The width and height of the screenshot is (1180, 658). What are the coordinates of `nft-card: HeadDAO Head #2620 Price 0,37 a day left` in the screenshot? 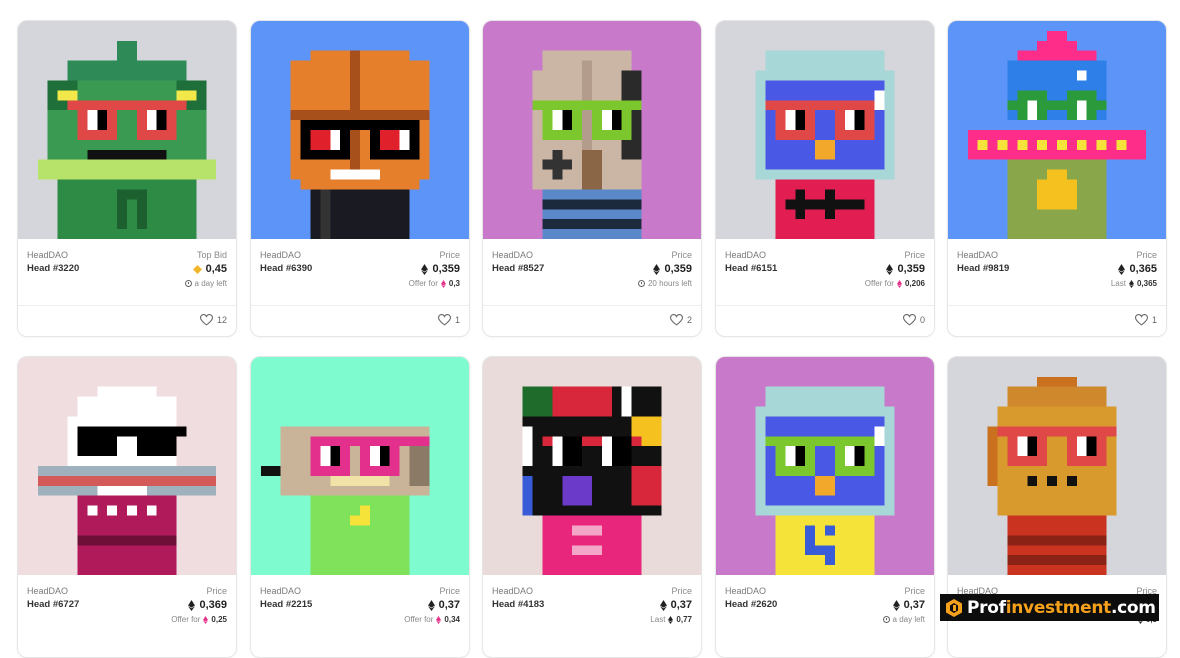 It's located at (825, 507).